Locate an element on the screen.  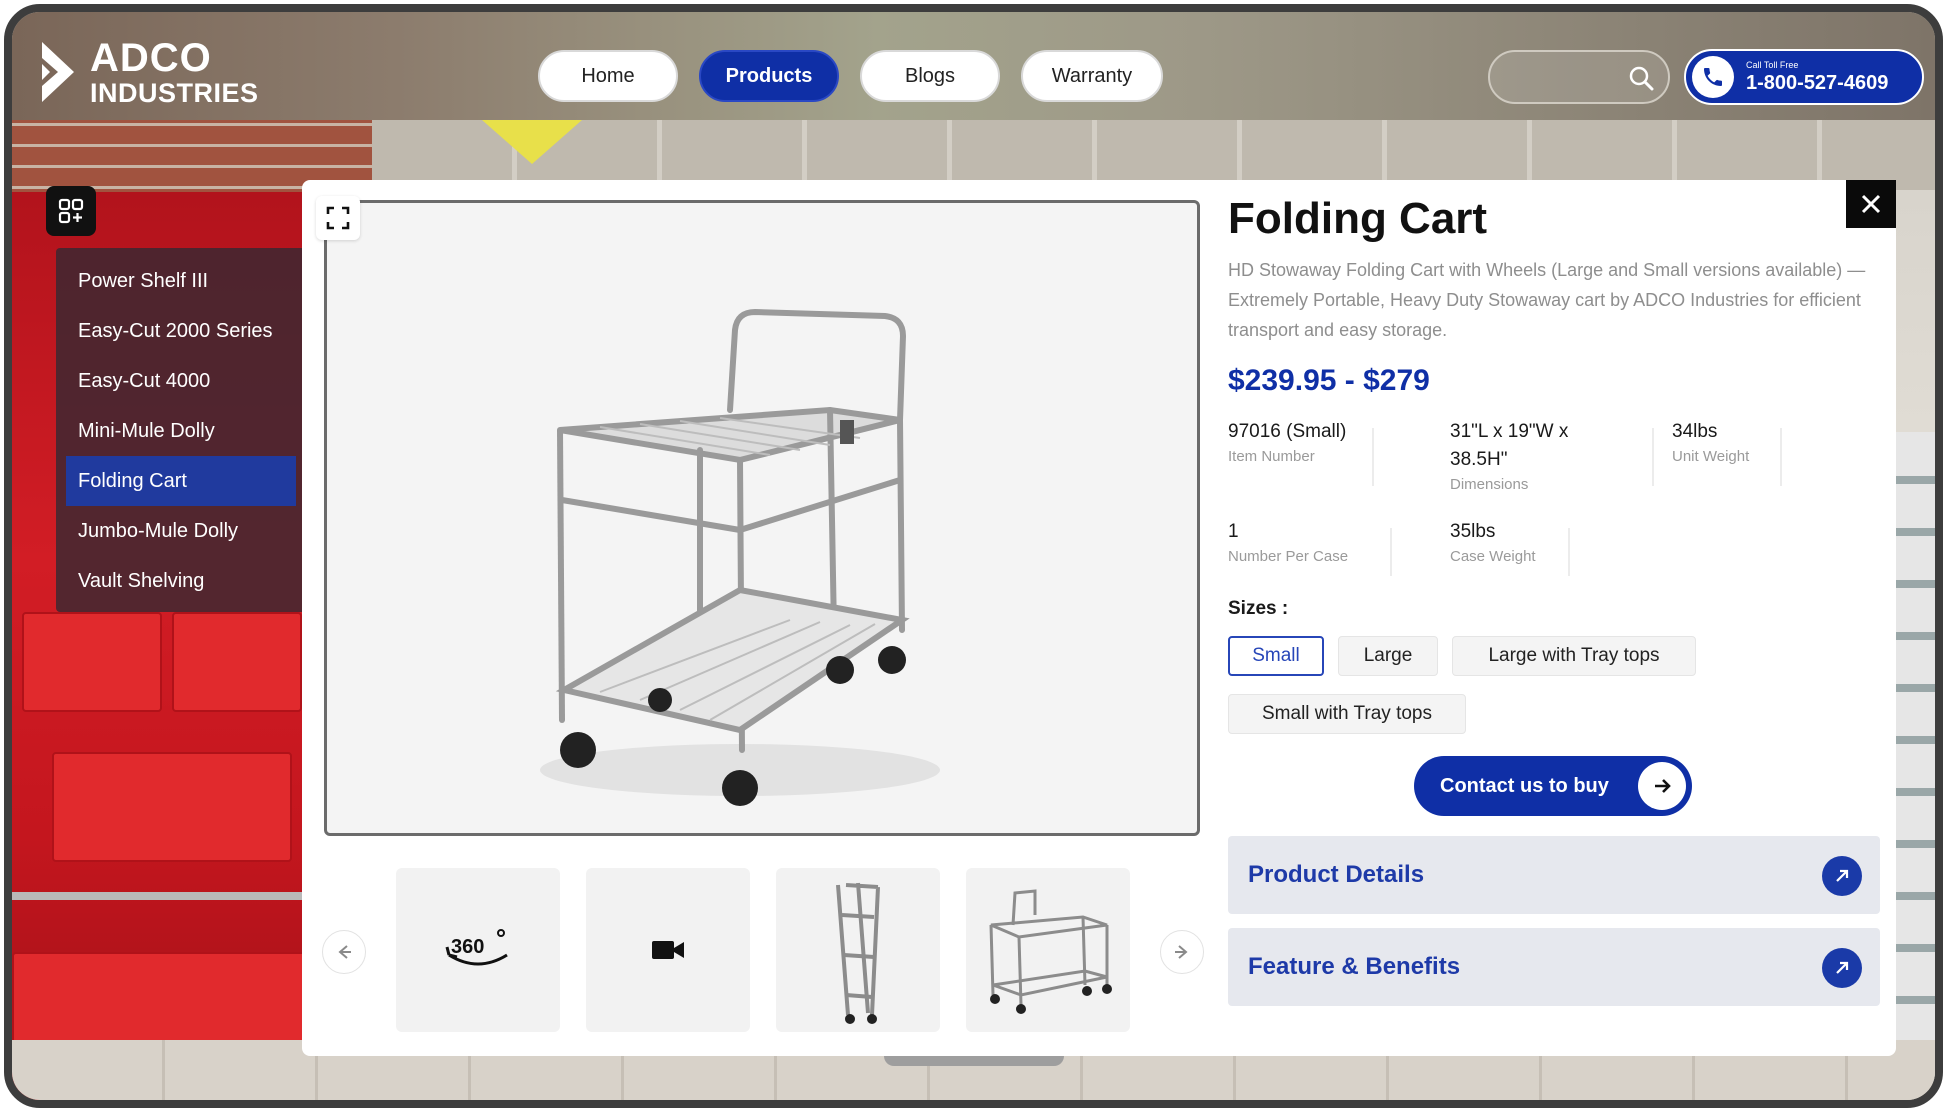
close-icon is located at coordinates (1871, 204).